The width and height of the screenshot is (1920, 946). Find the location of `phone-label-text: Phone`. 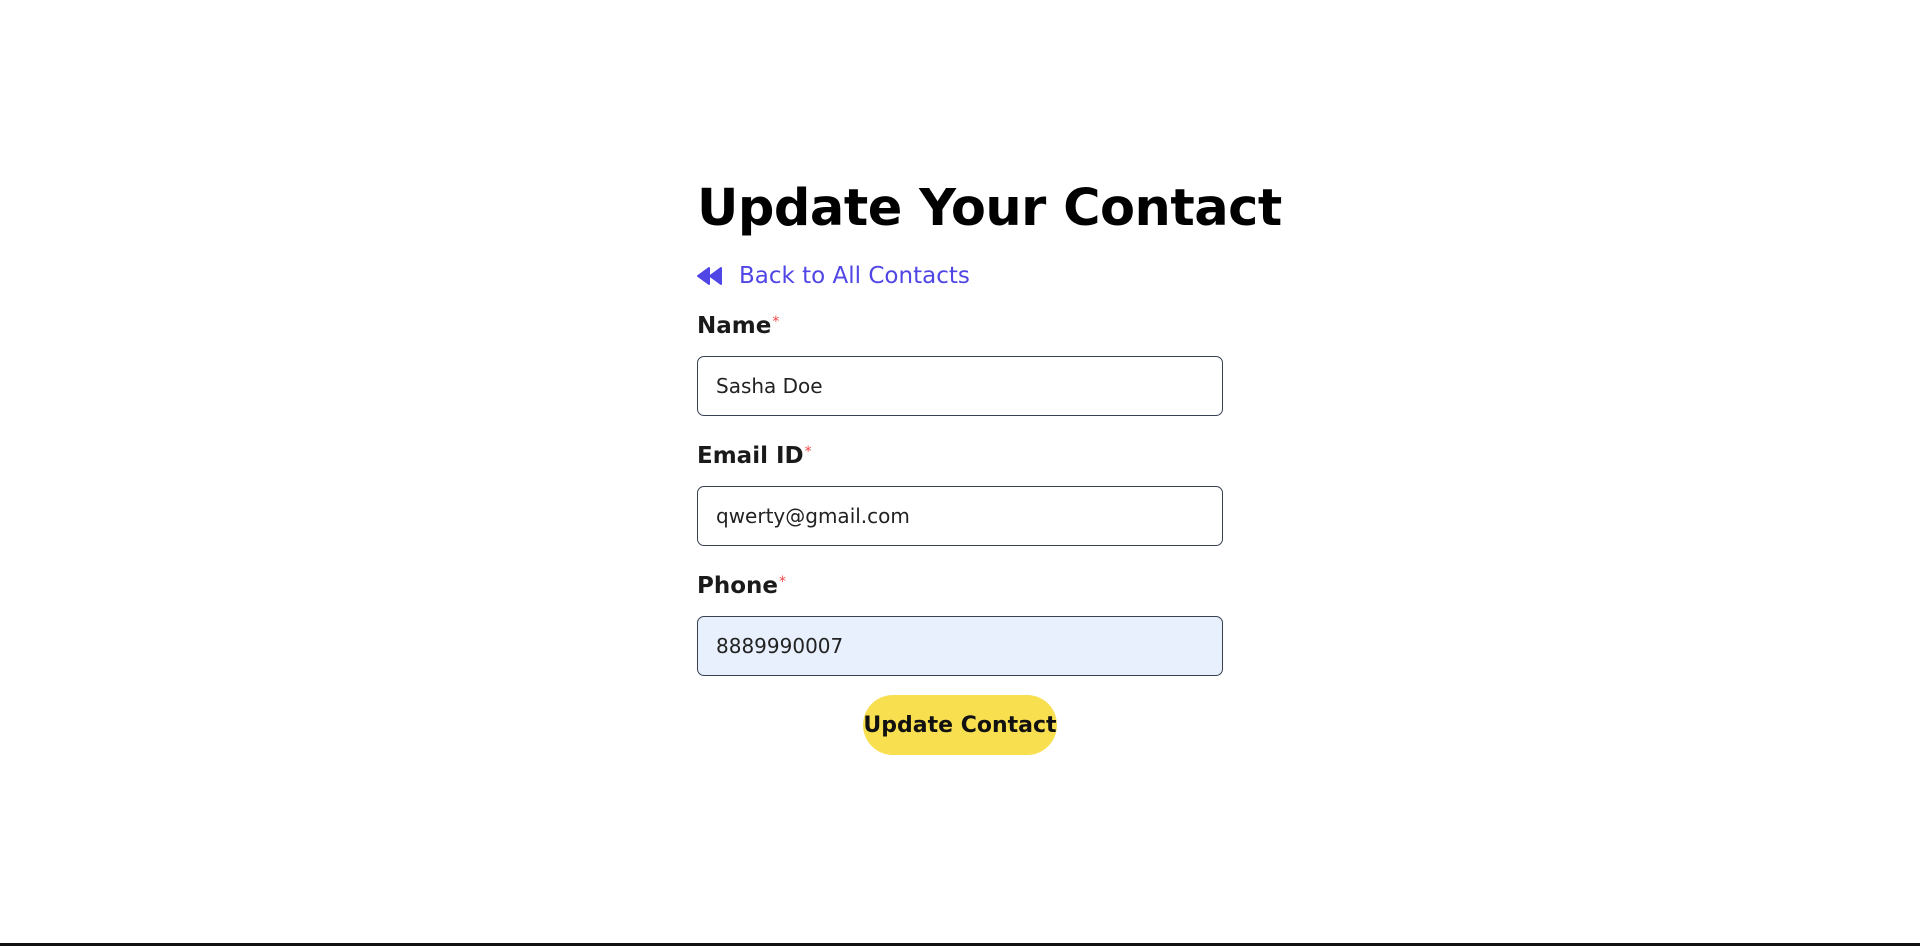

phone-label-text: Phone is located at coordinates (738, 586).